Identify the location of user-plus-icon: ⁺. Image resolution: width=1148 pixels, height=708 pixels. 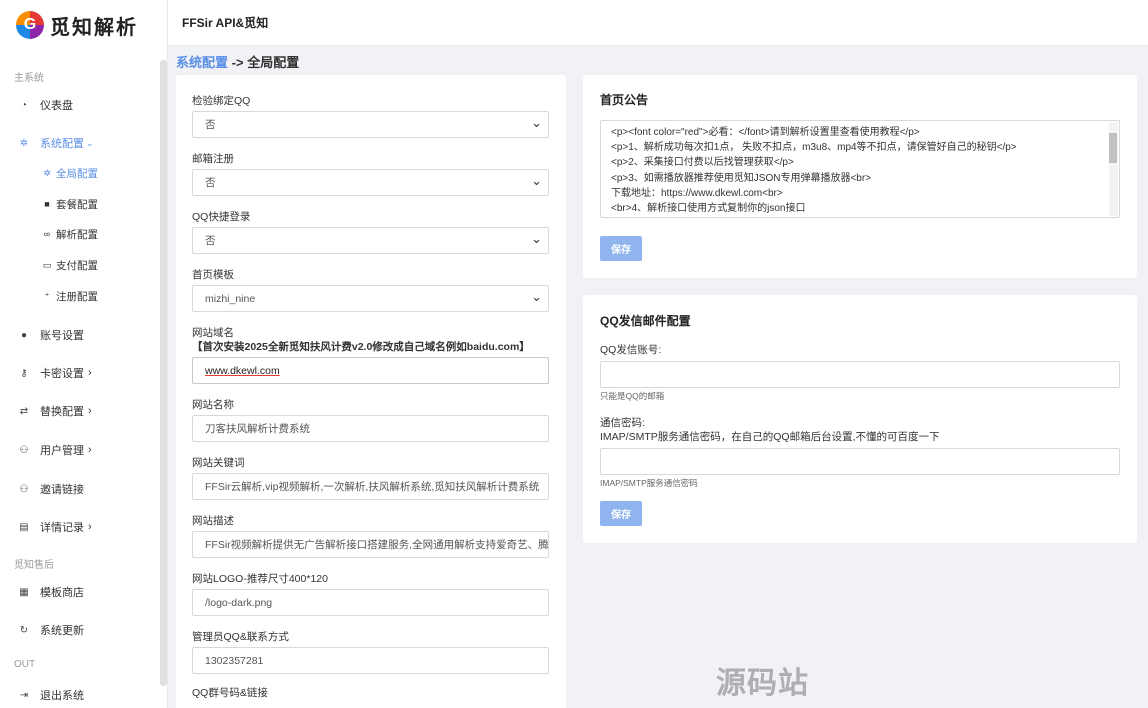
(47, 295).